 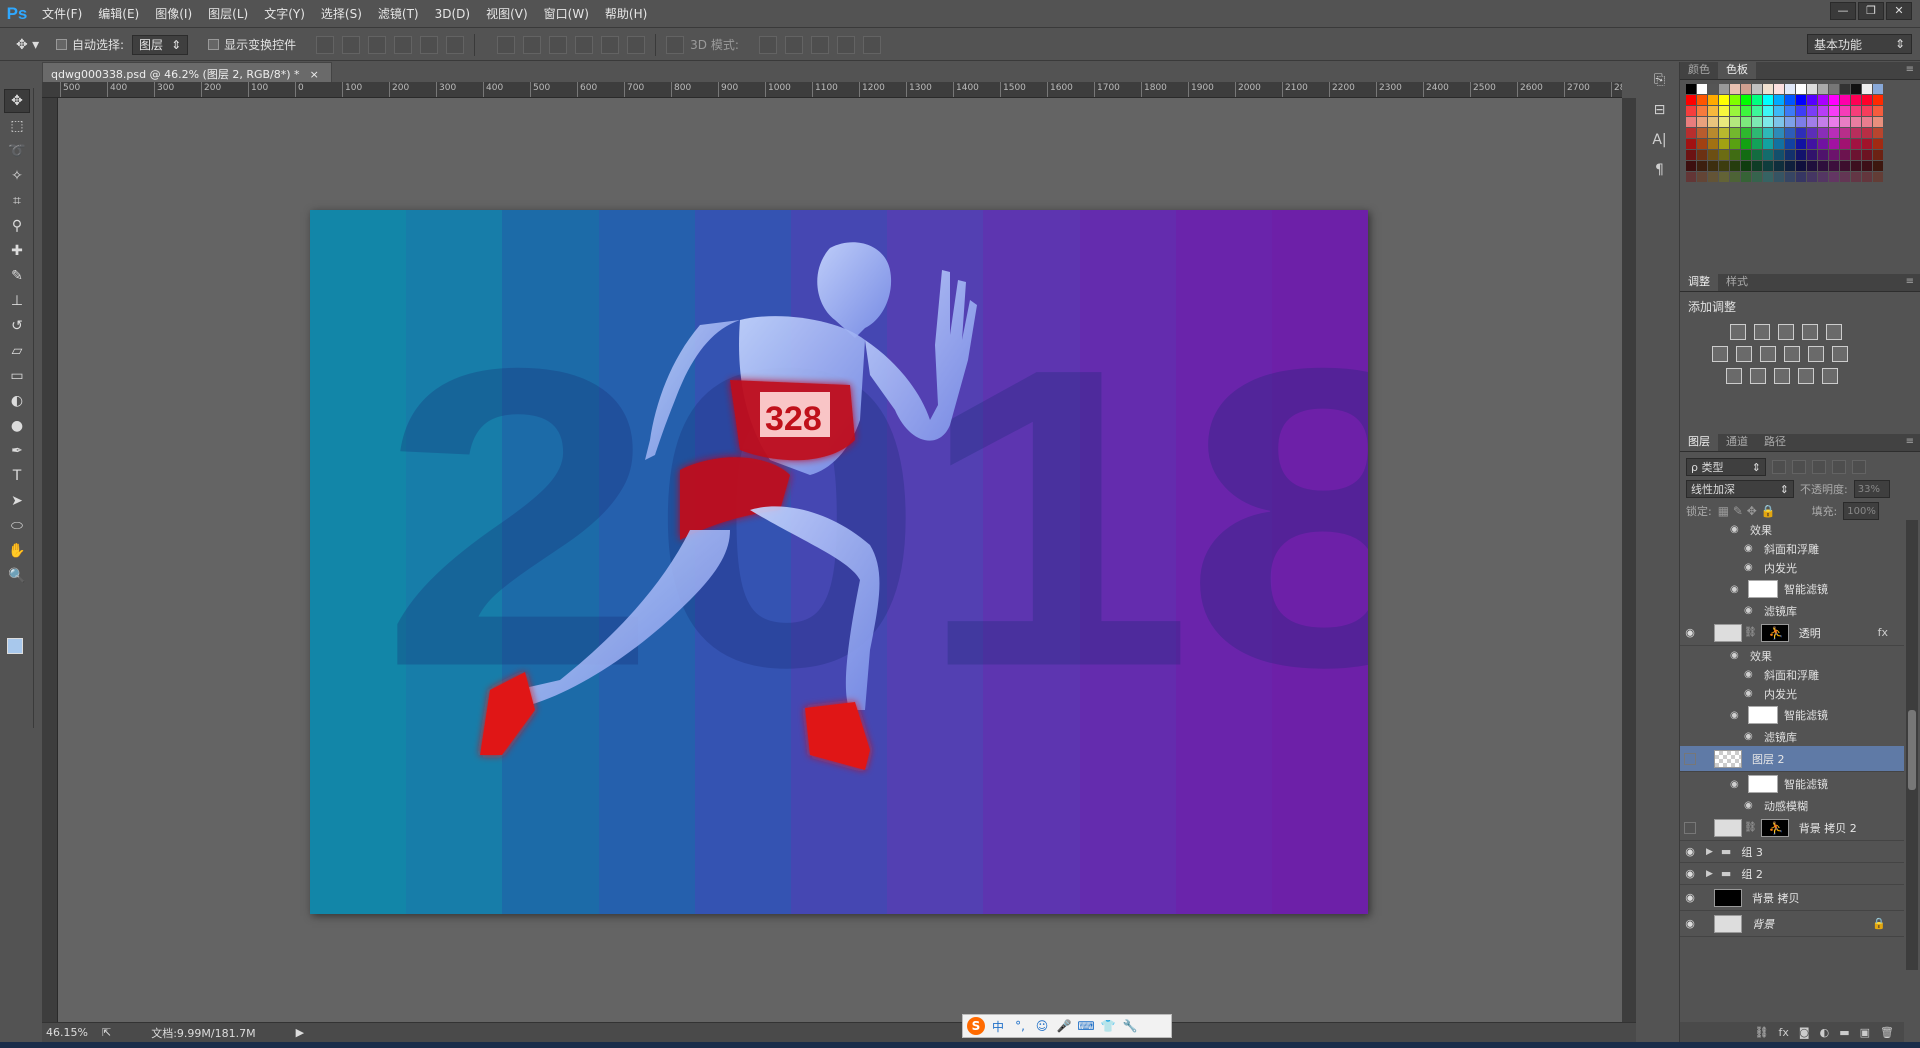 What do you see at coordinates (1690, 827) in the screenshot?
I see `visibility-toggle` at bounding box center [1690, 827].